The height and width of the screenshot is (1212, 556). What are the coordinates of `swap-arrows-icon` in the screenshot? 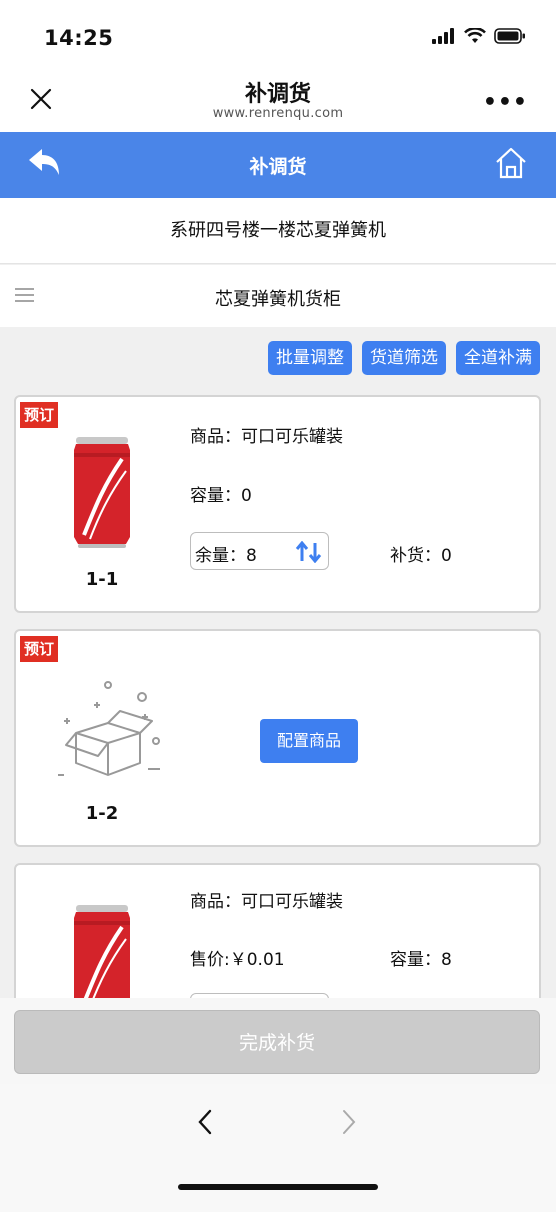 It's located at (309, 552).